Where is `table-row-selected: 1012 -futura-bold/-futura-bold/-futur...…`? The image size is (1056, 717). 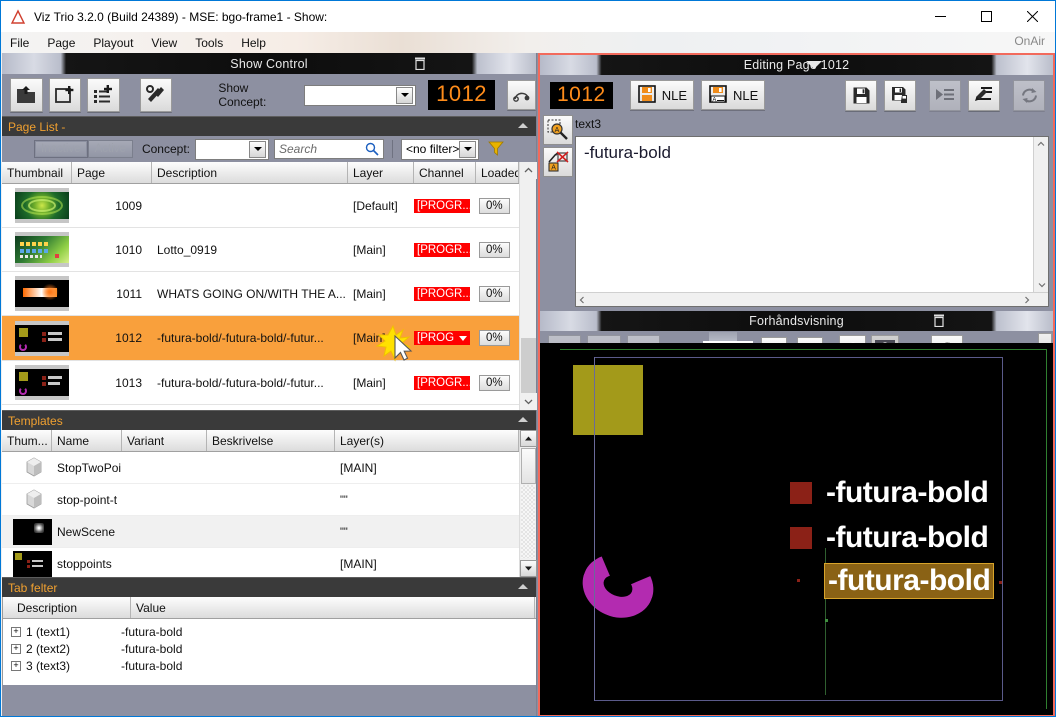 table-row-selected: 1012 -futura-bold/-futura-bold/-futur...… is located at coordinates (269, 338).